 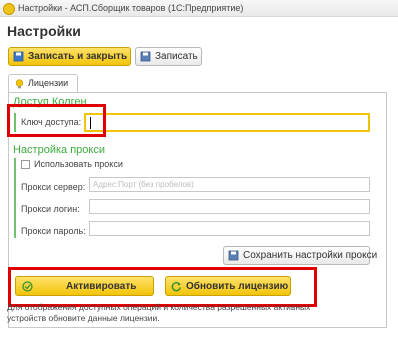 What do you see at coordinates (15, 198) in the screenshot?
I see `proxy-group-bar` at bounding box center [15, 198].